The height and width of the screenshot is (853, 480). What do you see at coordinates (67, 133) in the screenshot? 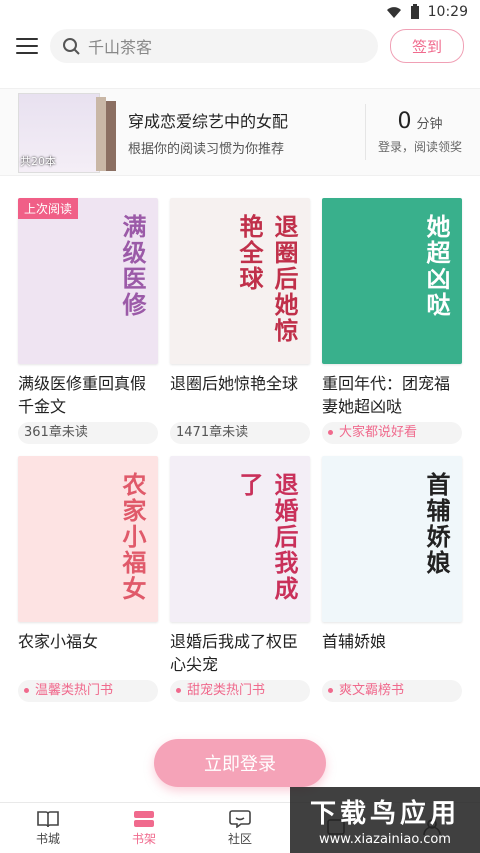
I see `book-stack: 共20本` at bounding box center [67, 133].